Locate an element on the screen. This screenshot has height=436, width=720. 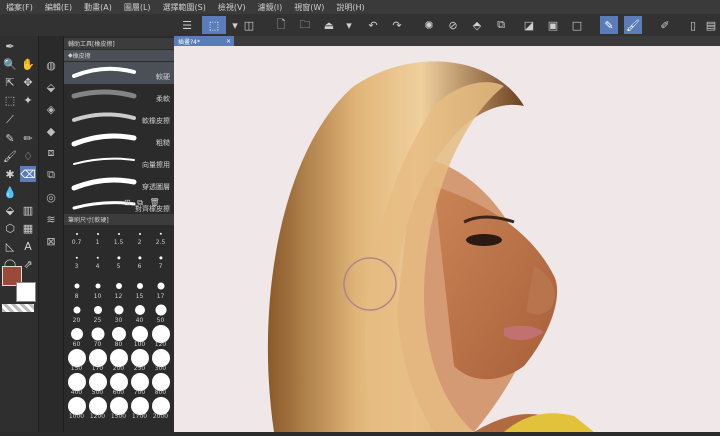
fill-icon: ⬘ is located at coordinates (477, 25).